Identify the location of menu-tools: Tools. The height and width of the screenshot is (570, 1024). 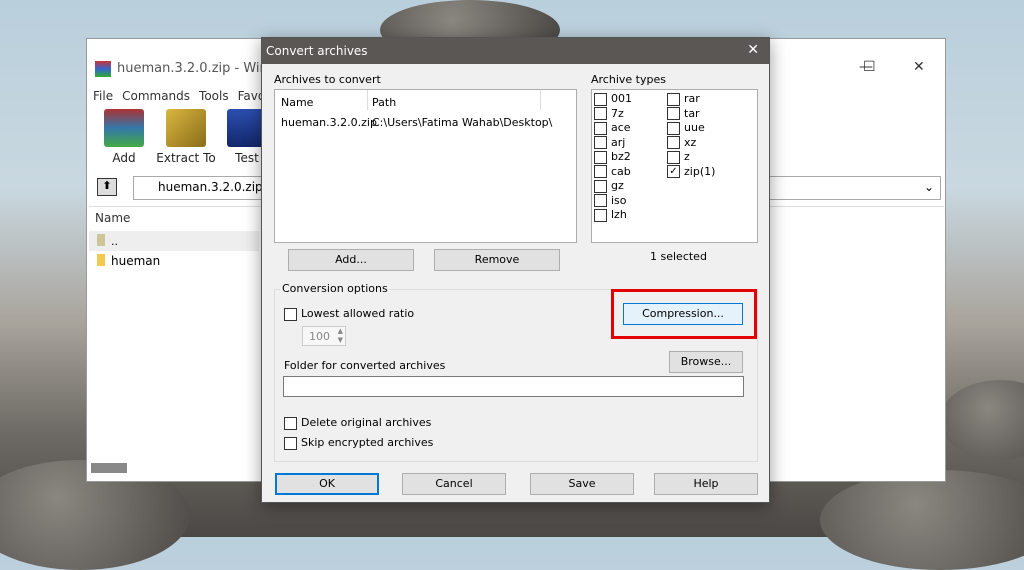
(214, 96).